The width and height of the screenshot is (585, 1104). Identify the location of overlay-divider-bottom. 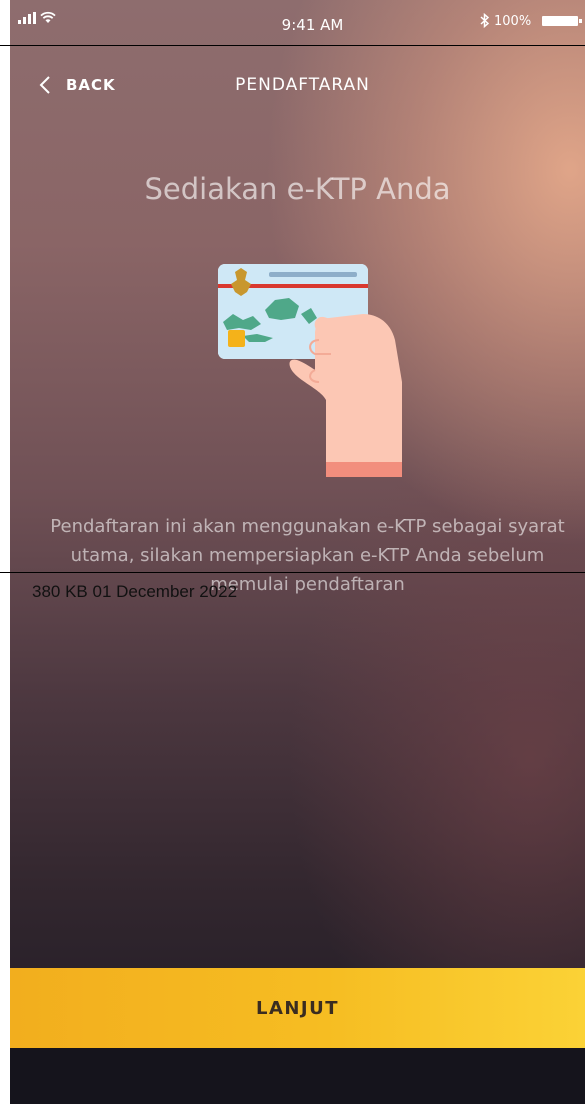
(292, 572).